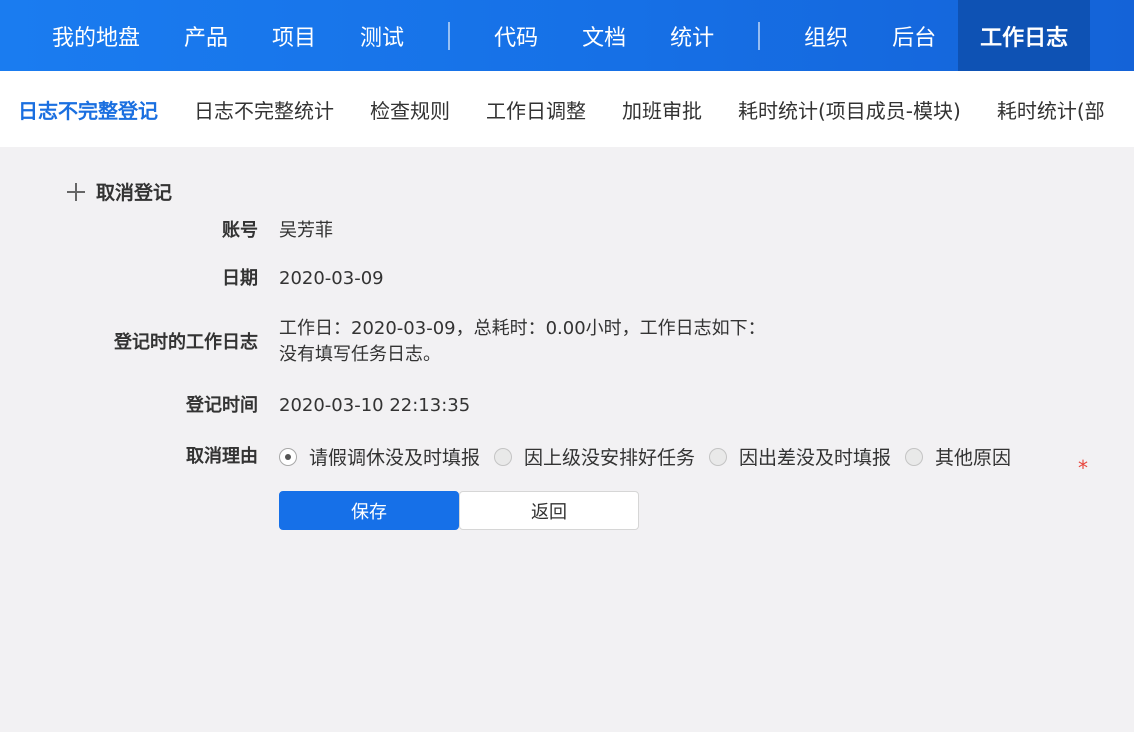 This screenshot has width=1134, height=732. Describe the element at coordinates (1051, 109) in the screenshot. I see `subnav-item-time-stats-dept: 耗时统计(部` at that location.